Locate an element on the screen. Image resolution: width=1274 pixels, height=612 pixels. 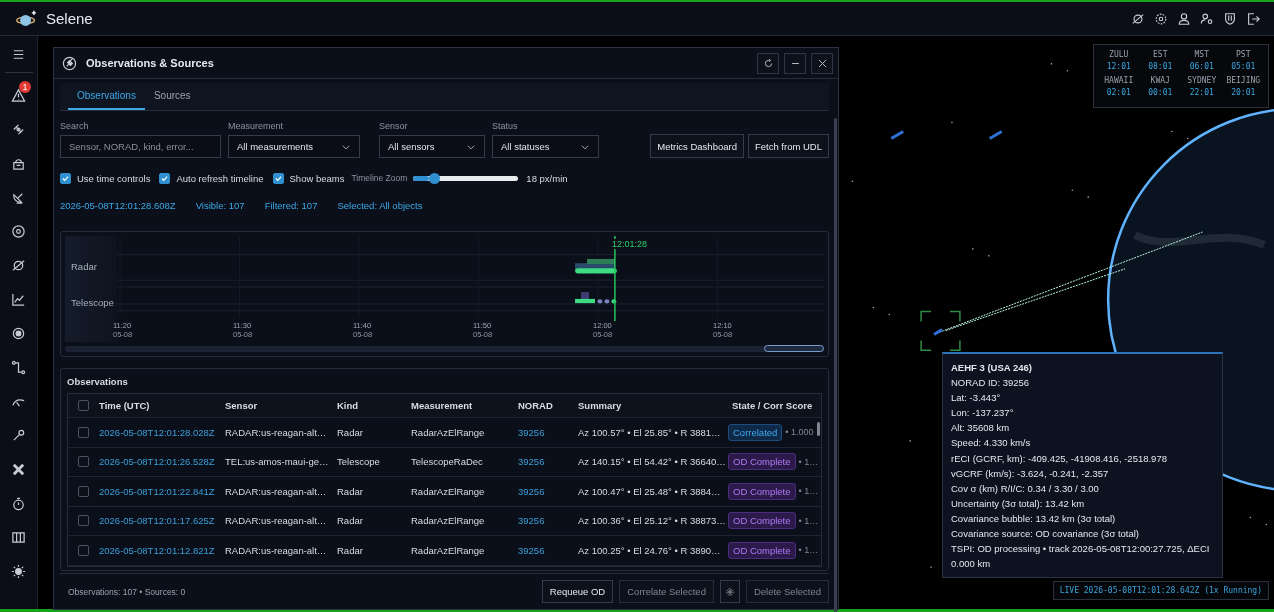
lane-label: Radar is located at coordinates (84, 266).